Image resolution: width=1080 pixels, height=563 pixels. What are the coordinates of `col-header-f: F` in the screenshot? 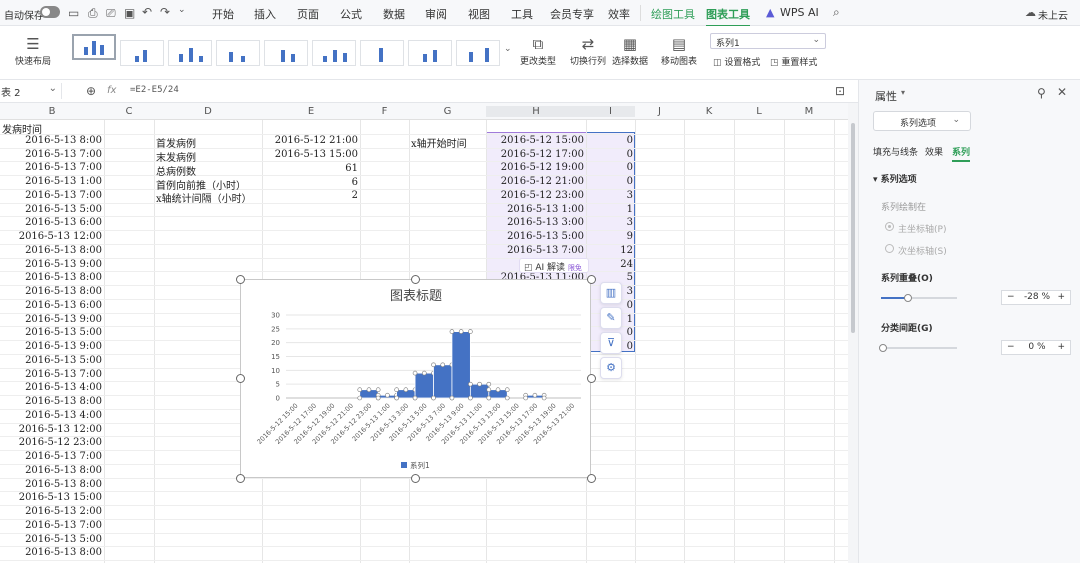 It's located at (384, 111).